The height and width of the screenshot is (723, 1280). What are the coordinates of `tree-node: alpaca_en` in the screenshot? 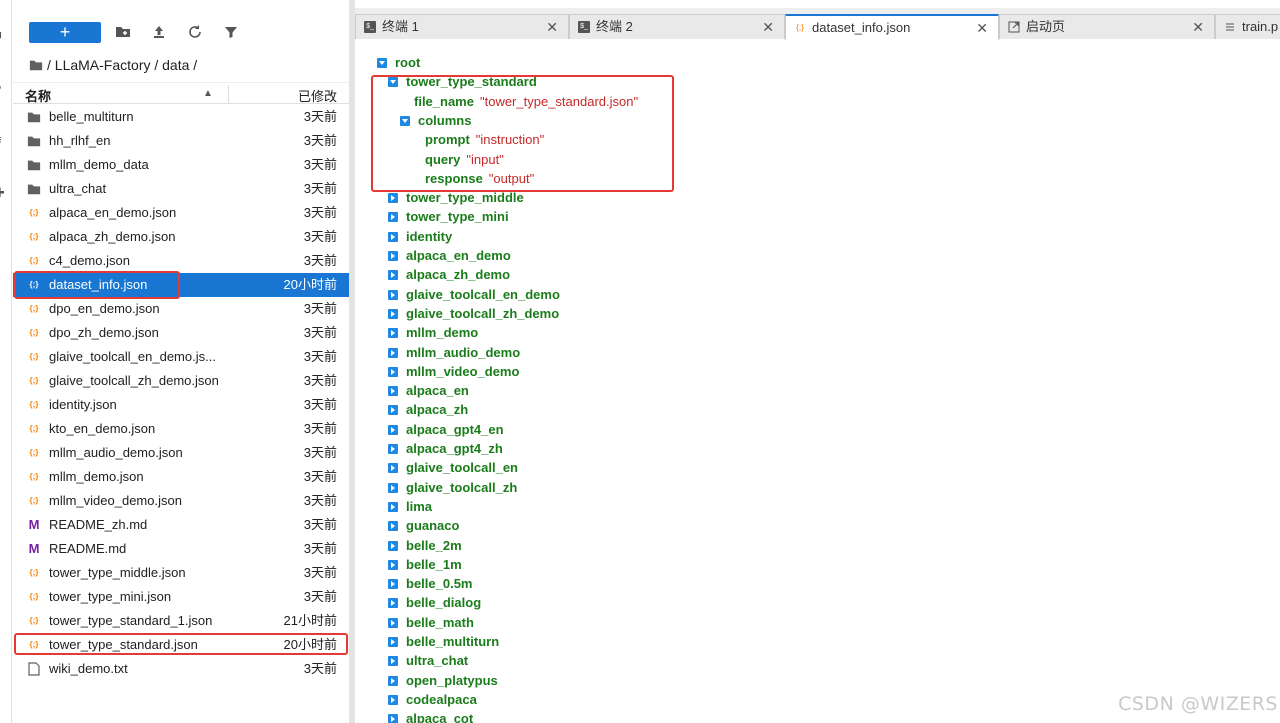 It's located at (428, 390).